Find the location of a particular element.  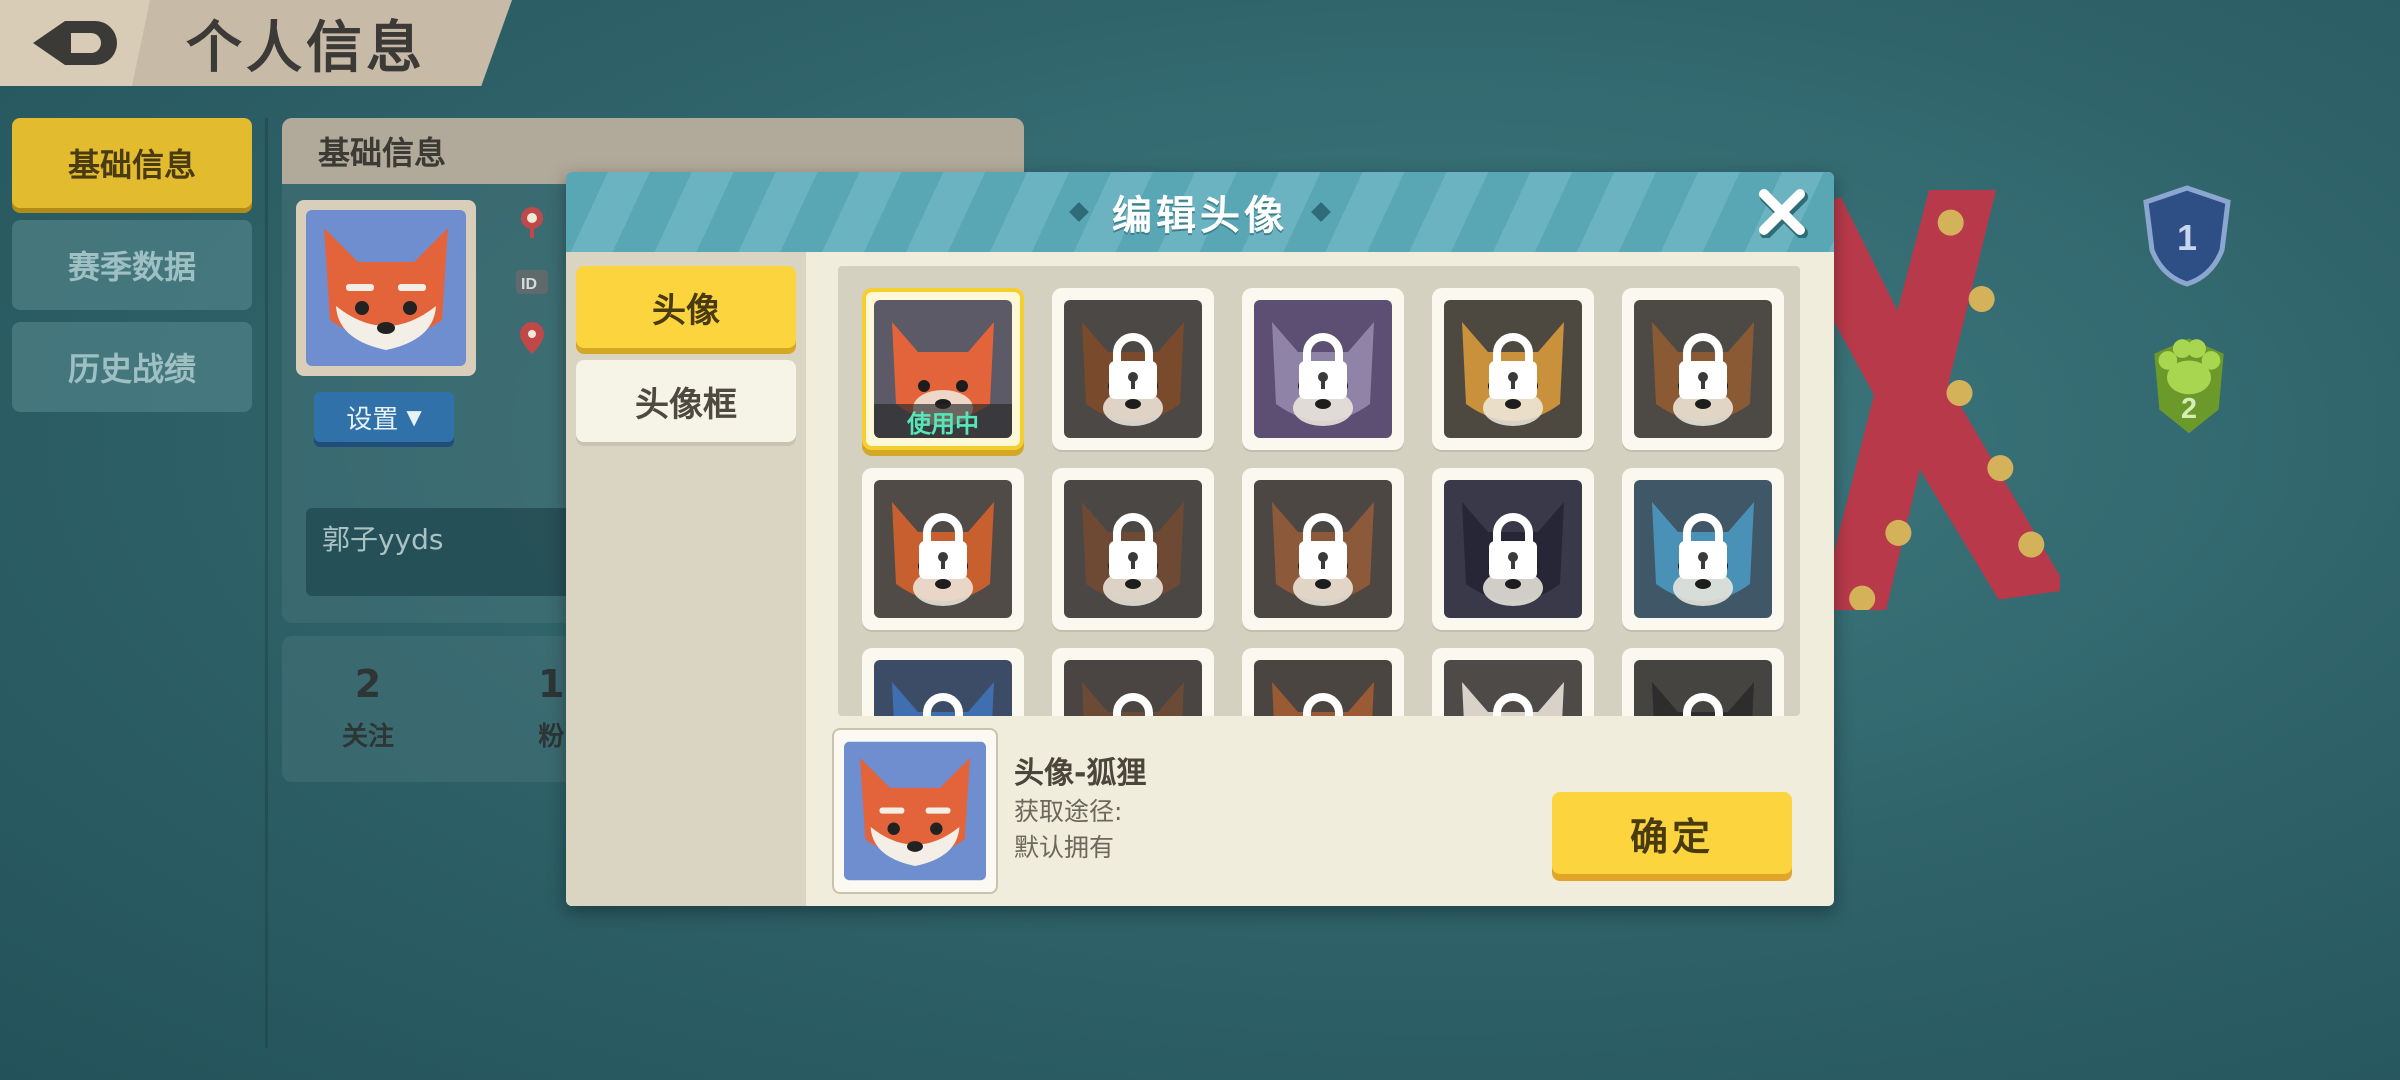

avatar-option-penguin is located at coordinates (1703, 549).